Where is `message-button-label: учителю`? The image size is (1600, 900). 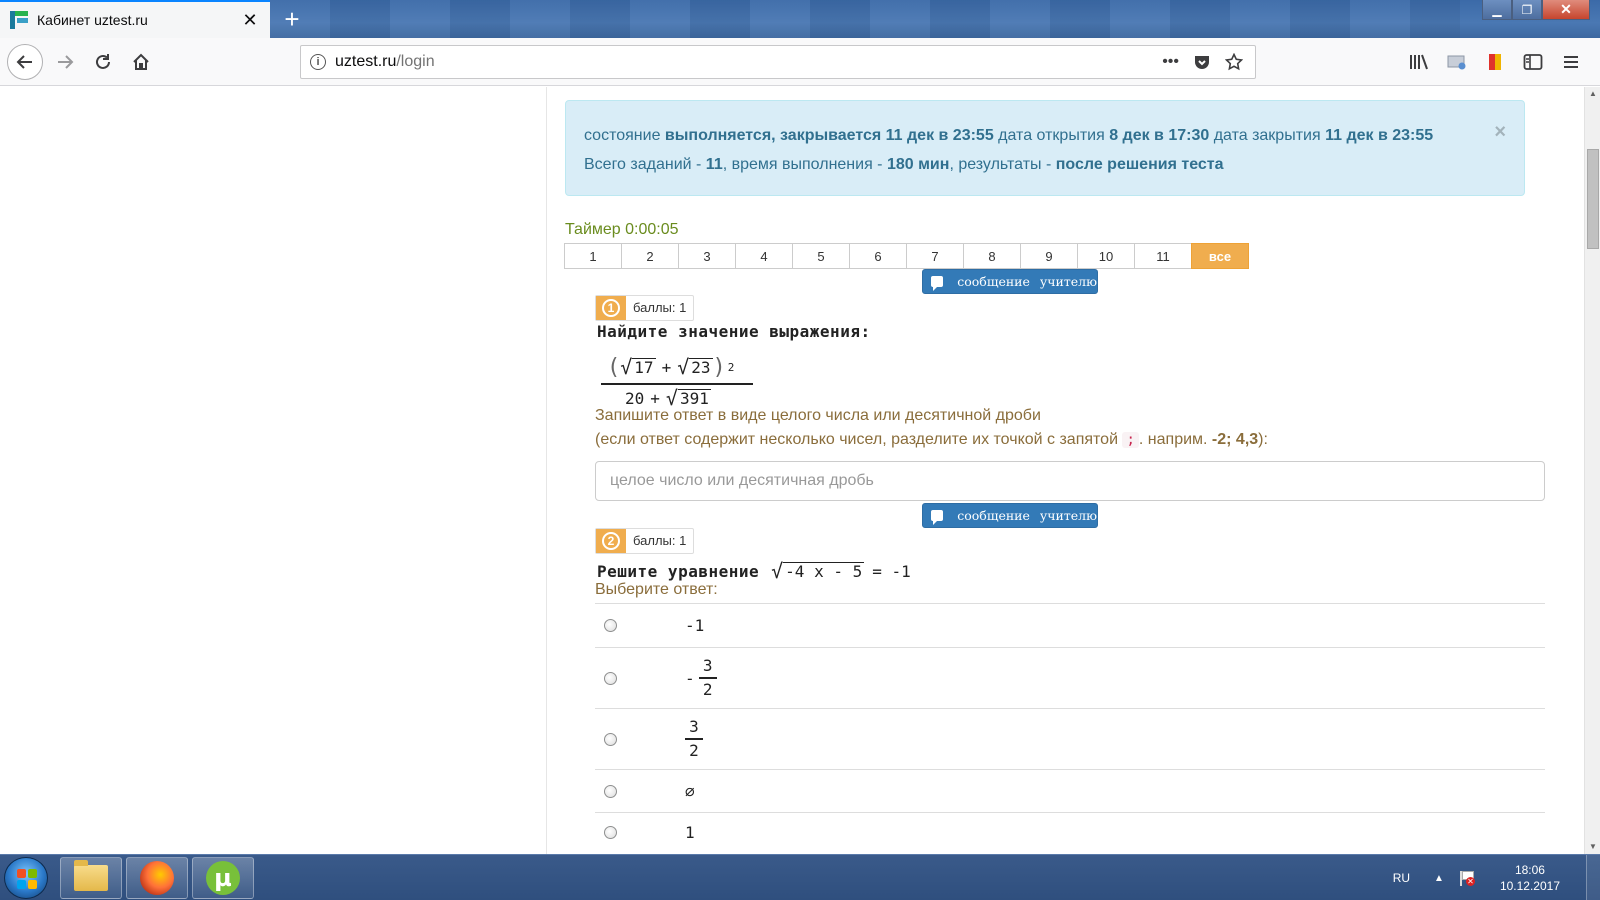 message-button-label: учителю is located at coordinates (1068, 515).